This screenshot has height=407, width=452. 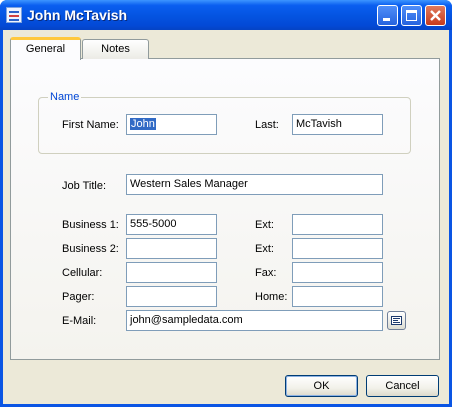 What do you see at coordinates (78, 297) in the screenshot?
I see `pager-label: Pager:` at bounding box center [78, 297].